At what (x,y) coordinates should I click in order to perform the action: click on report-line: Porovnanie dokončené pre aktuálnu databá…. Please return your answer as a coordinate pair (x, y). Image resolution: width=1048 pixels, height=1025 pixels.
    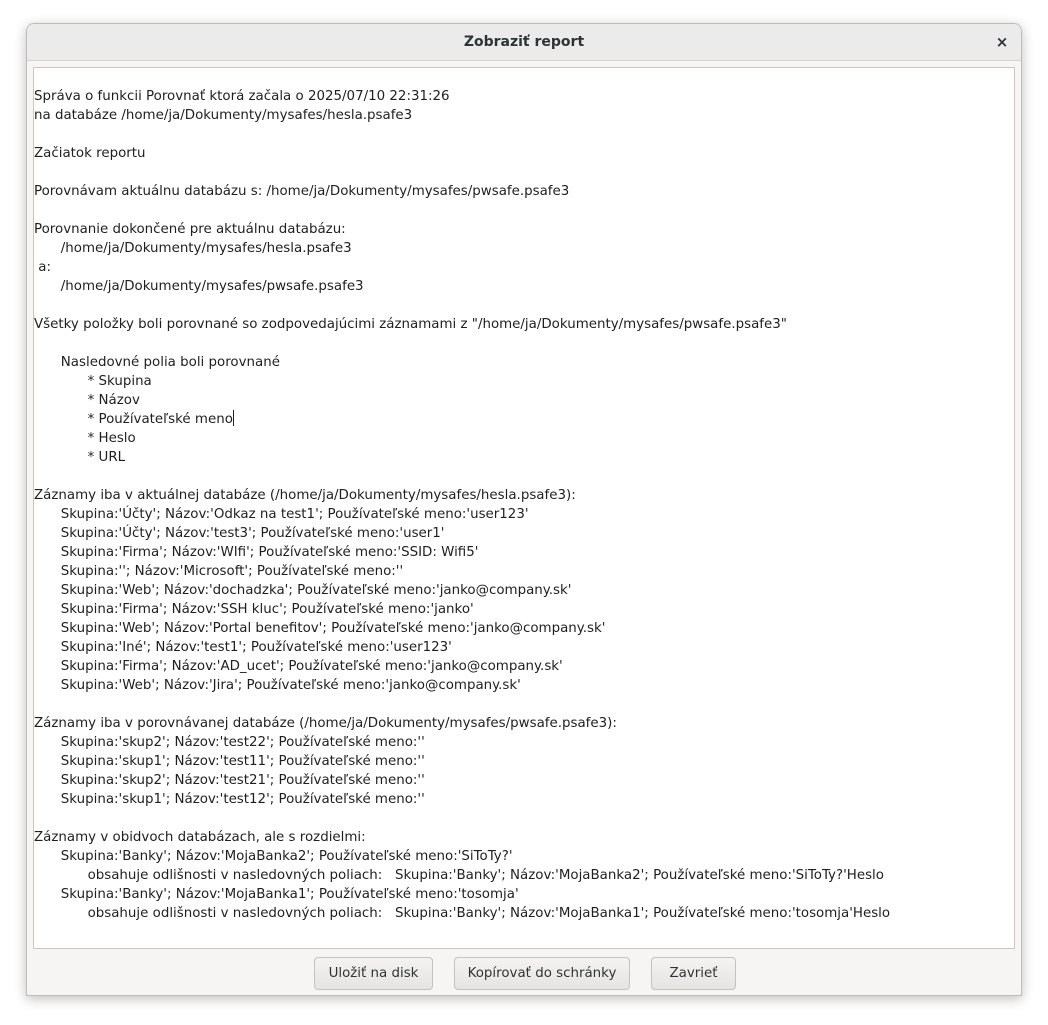
    Looking at the image, I should click on (190, 229).